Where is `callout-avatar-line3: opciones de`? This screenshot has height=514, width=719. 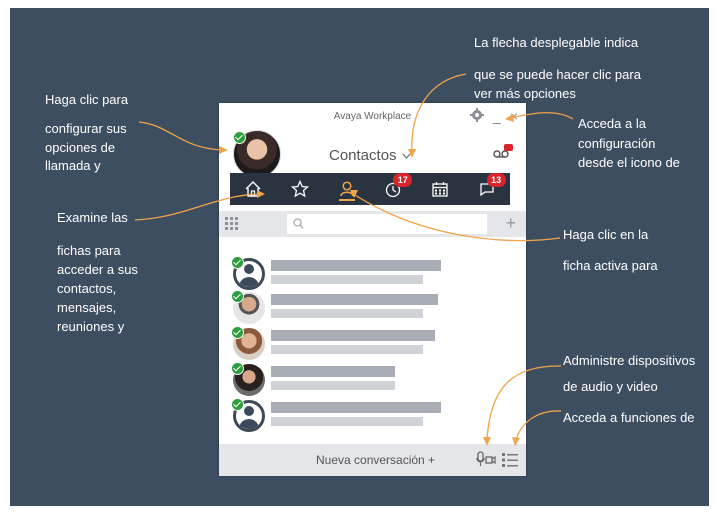
callout-avatar-line3: opciones de is located at coordinates (80, 147).